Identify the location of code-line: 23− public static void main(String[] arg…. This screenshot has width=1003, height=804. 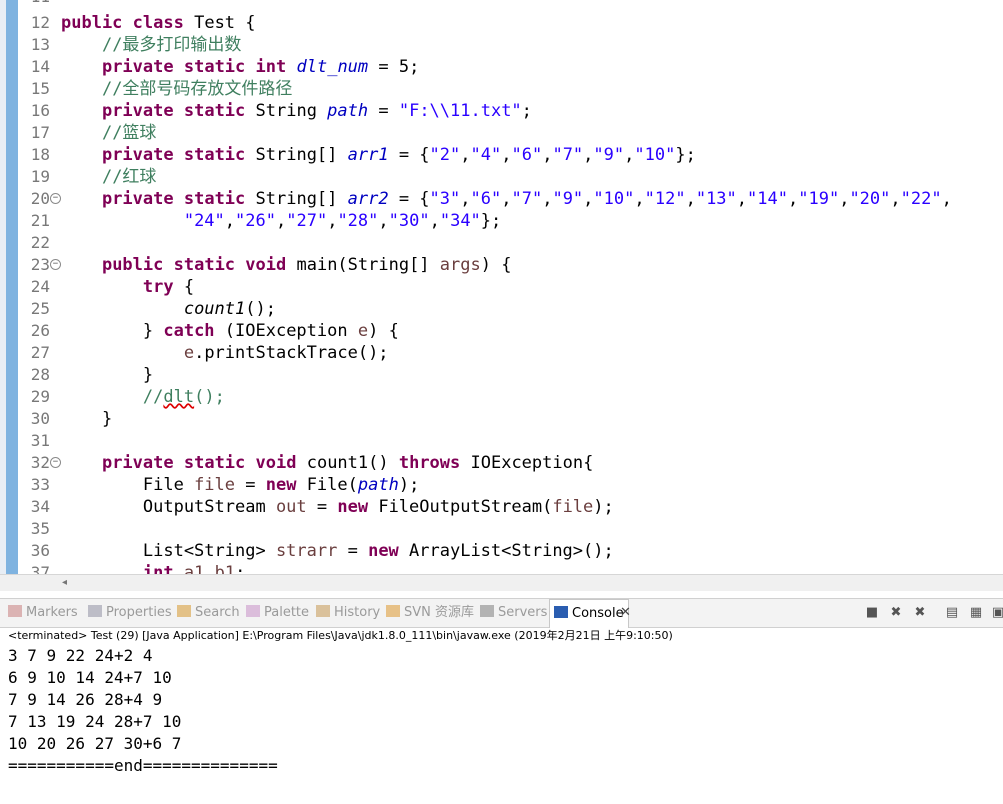
(501, 265).